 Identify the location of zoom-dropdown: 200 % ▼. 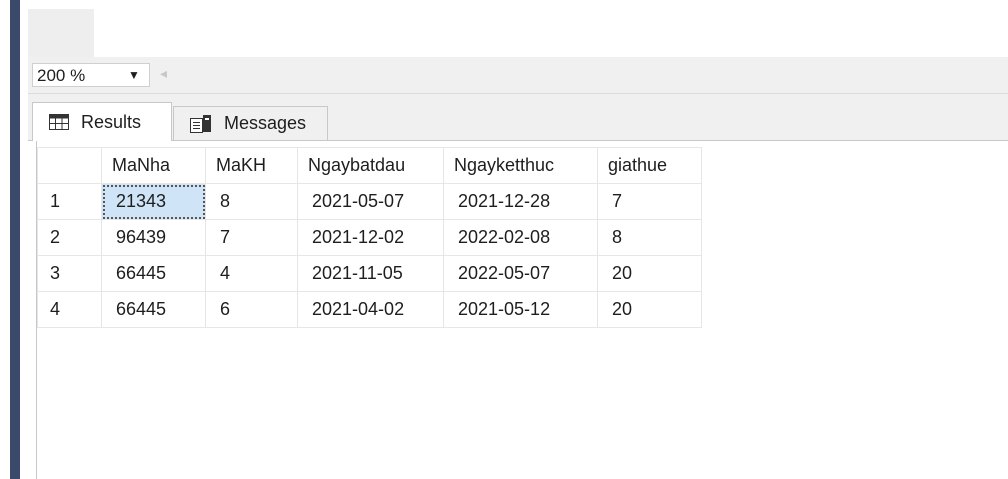
(91, 75).